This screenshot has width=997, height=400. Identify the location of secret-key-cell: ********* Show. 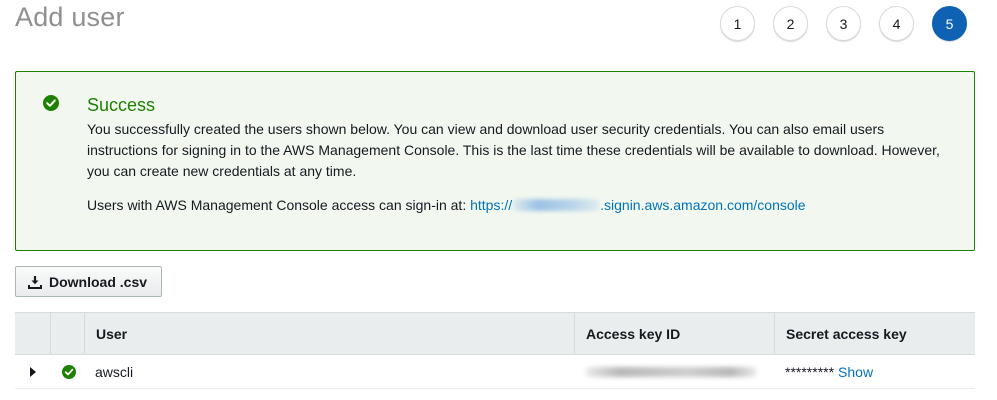
(874, 371).